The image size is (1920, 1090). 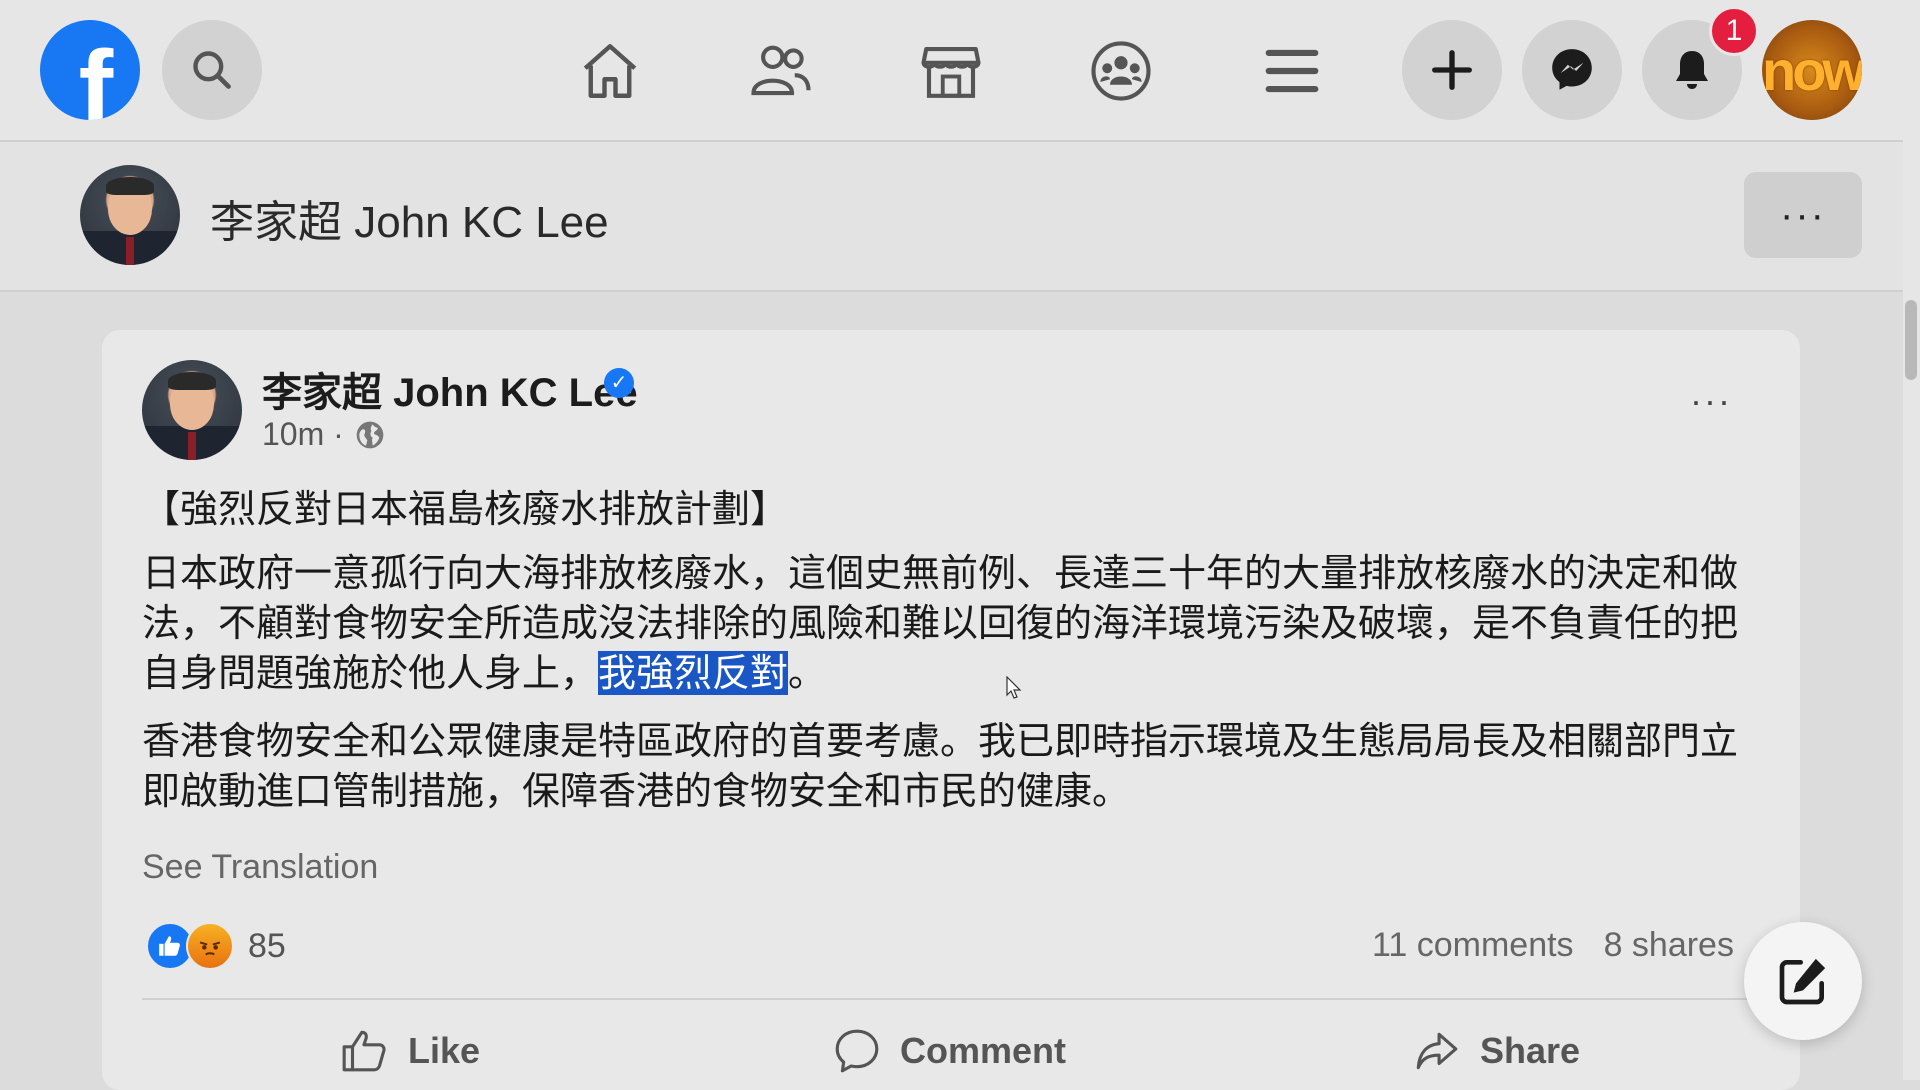 What do you see at coordinates (130, 215) in the screenshot?
I see `page-avatar` at bounding box center [130, 215].